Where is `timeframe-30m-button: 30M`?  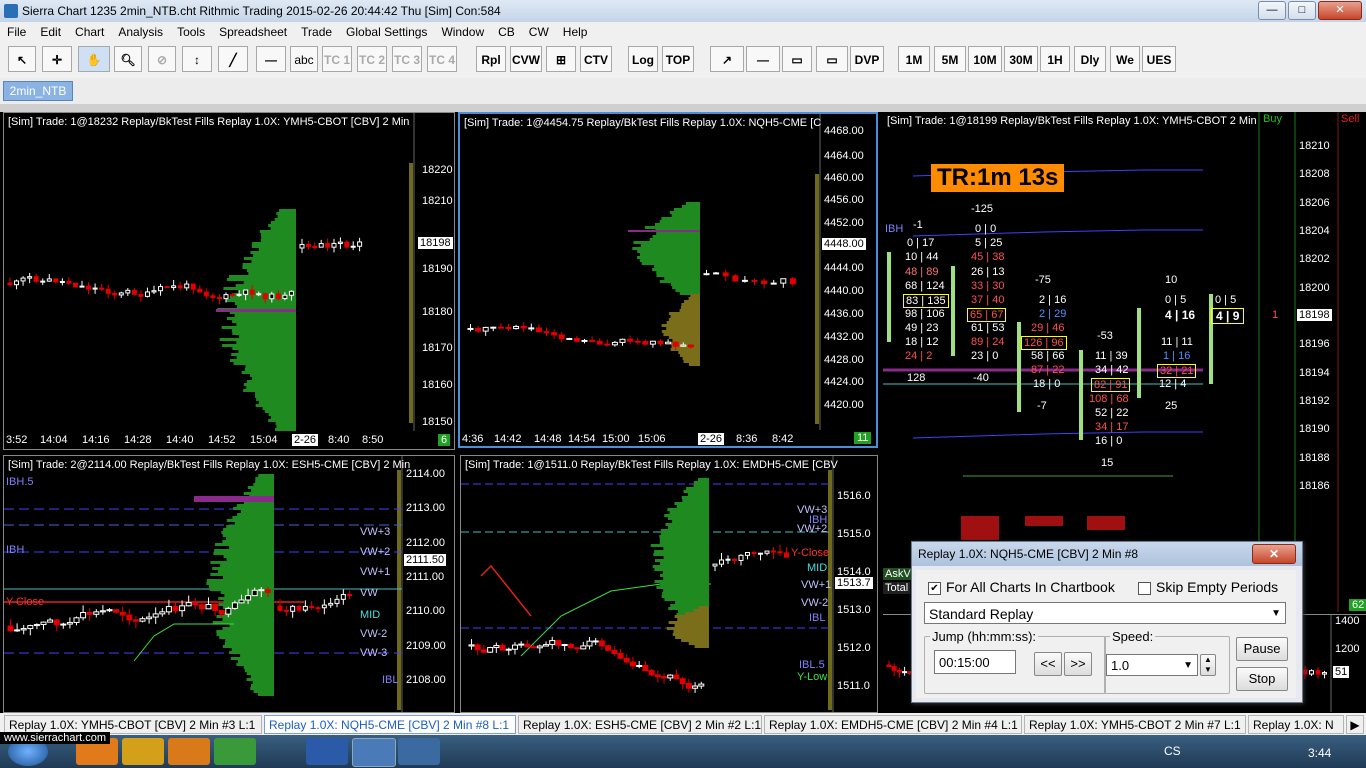 timeframe-30m-button: 30M is located at coordinates (1021, 59).